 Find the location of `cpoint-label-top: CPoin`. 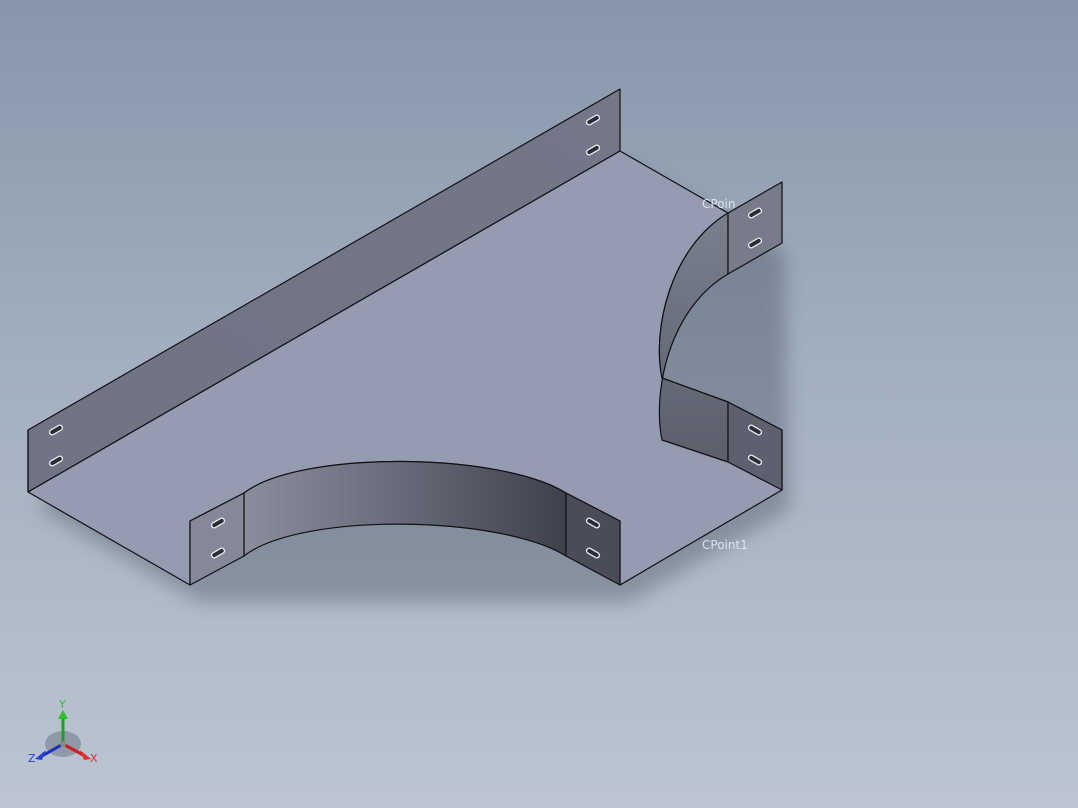

cpoint-label-top: CPoin is located at coordinates (718, 204).